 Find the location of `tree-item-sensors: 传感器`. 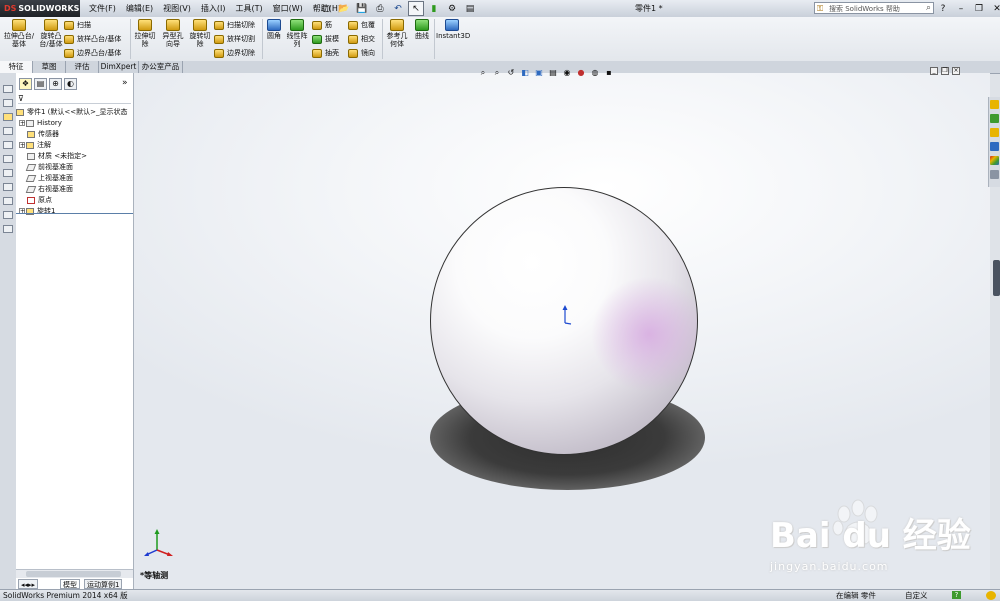

tree-item-sensors: 传感器 is located at coordinates (80, 134).